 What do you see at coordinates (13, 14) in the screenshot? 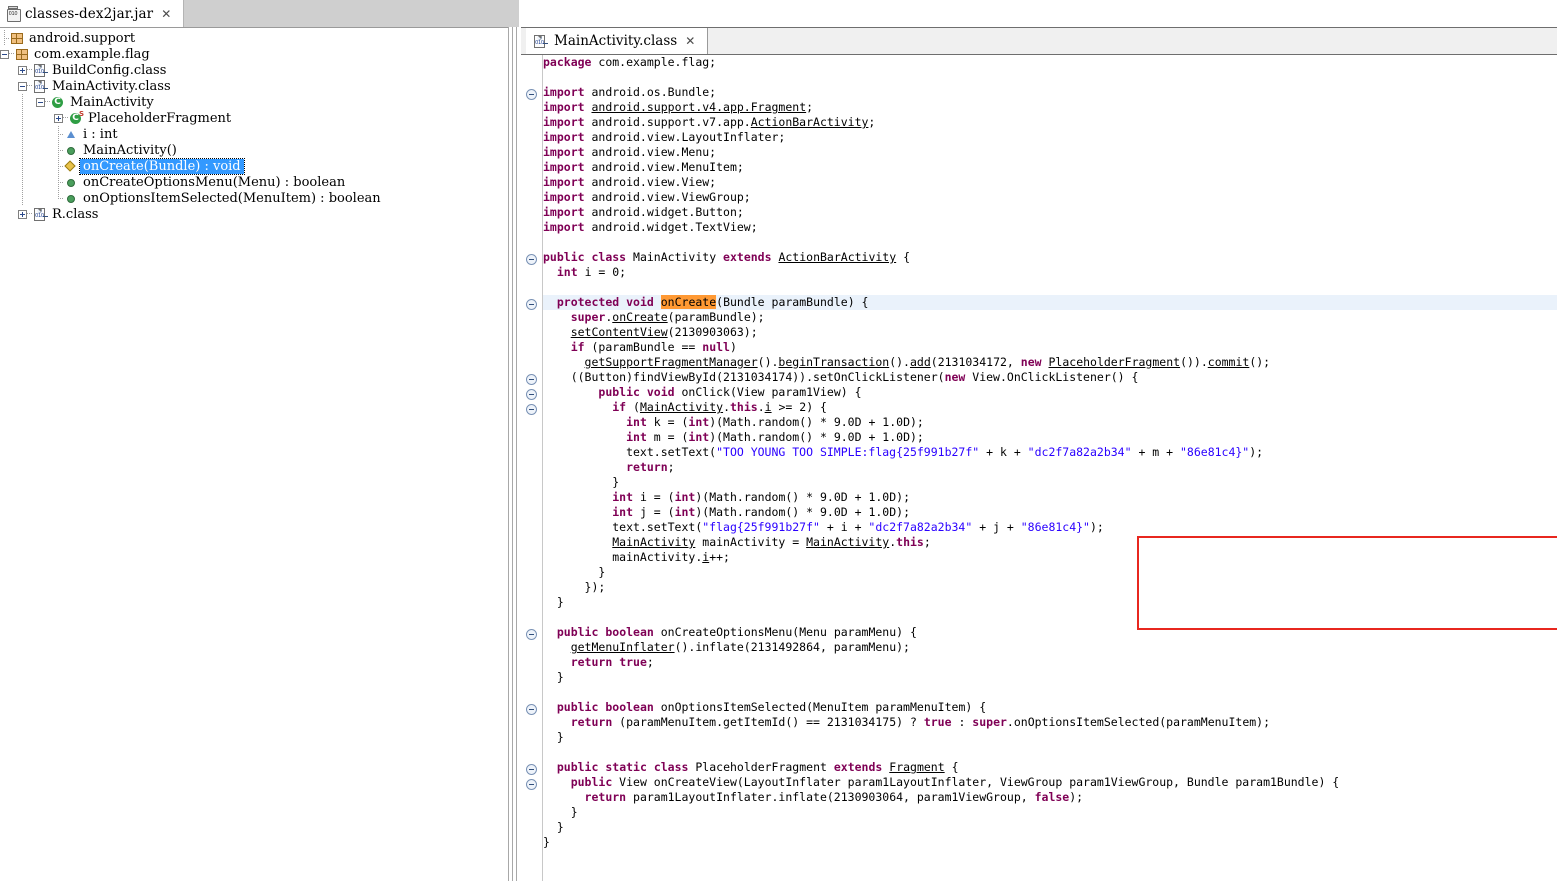
I see `jar-icon: 010` at bounding box center [13, 14].